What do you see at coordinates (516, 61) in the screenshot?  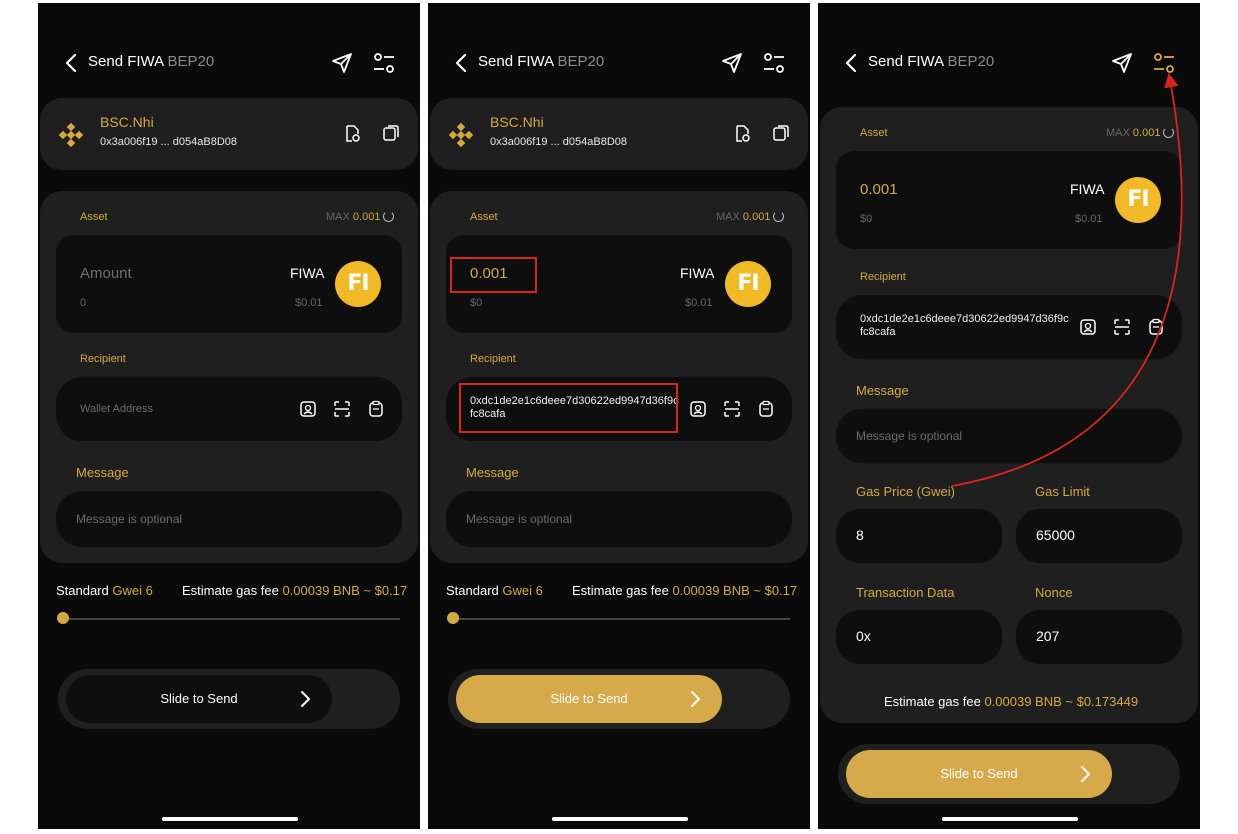 I see `title-text: Send FIWA` at bounding box center [516, 61].